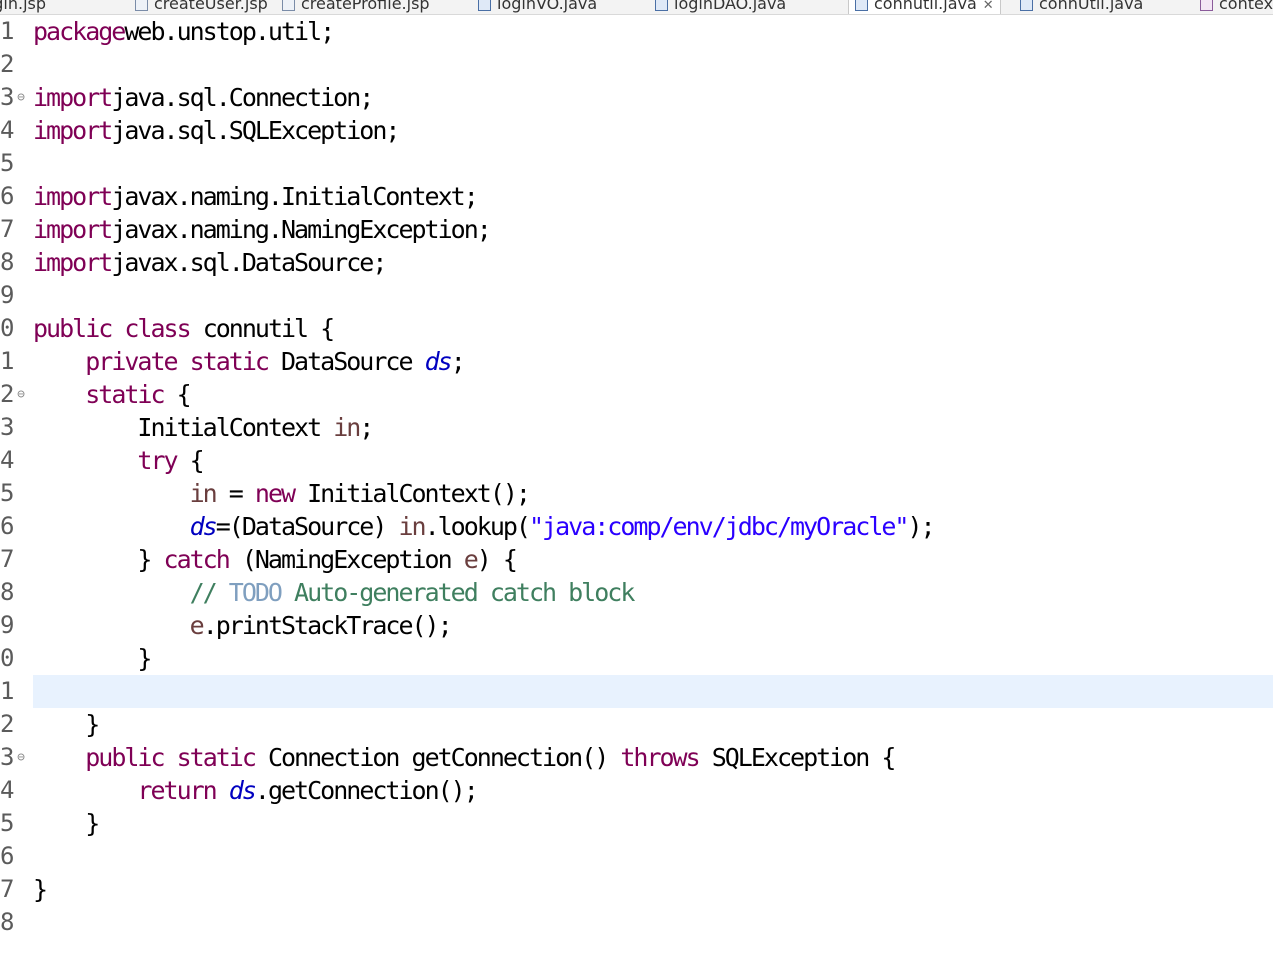 This screenshot has height=969, width=1273. Describe the element at coordinates (131, 361) in the screenshot. I see `code-token: private` at that location.